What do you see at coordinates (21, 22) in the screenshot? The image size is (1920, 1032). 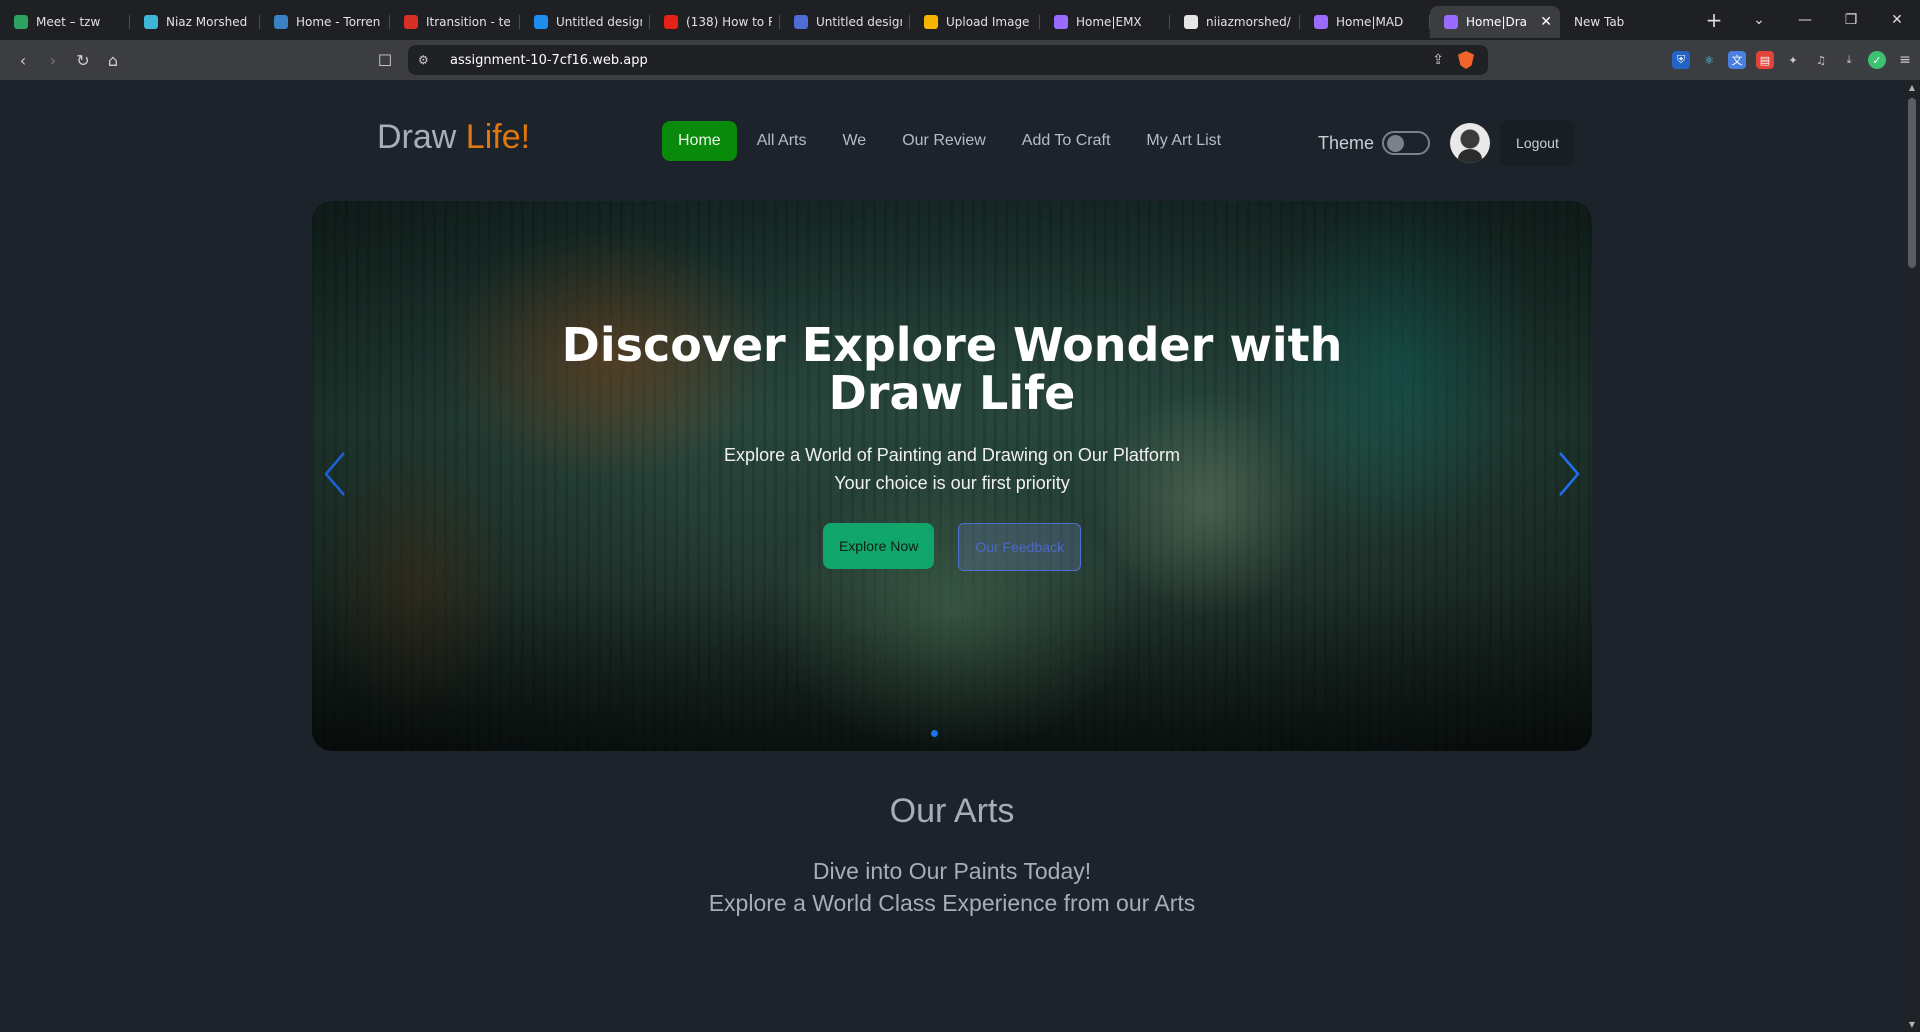 I see `meet-icon` at bounding box center [21, 22].